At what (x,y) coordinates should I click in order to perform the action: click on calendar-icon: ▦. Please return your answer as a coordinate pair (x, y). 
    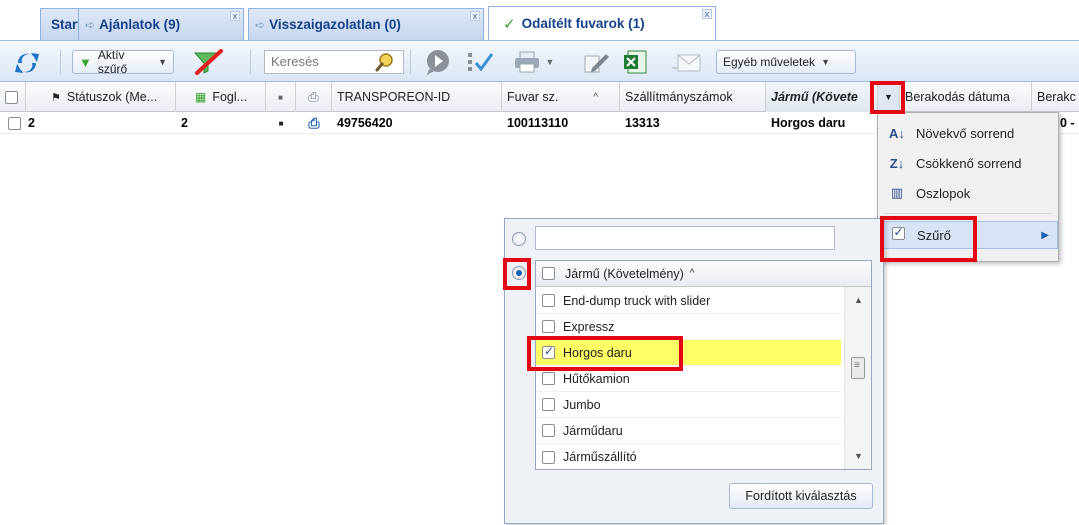
    Looking at the image, I should click on (201, 97).